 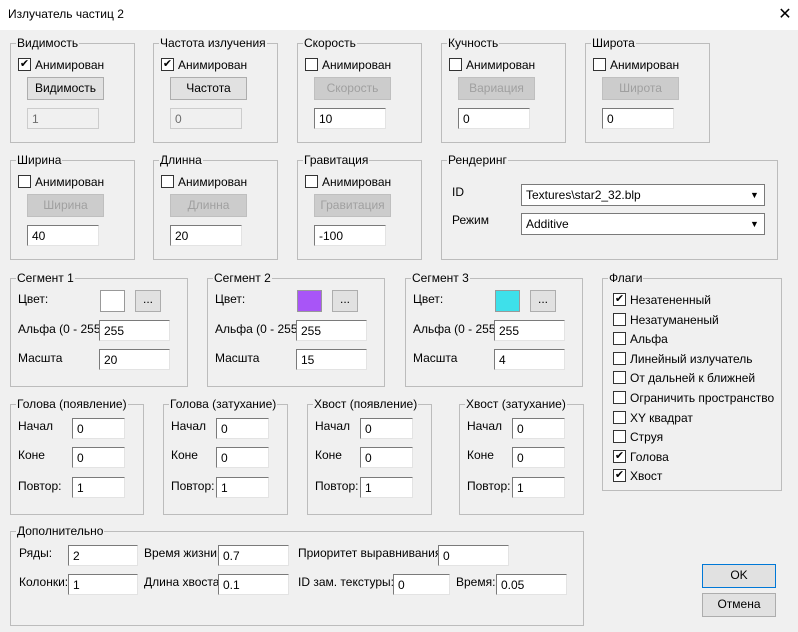 I want to click on id-label: ID, so click(x=458, y=192).